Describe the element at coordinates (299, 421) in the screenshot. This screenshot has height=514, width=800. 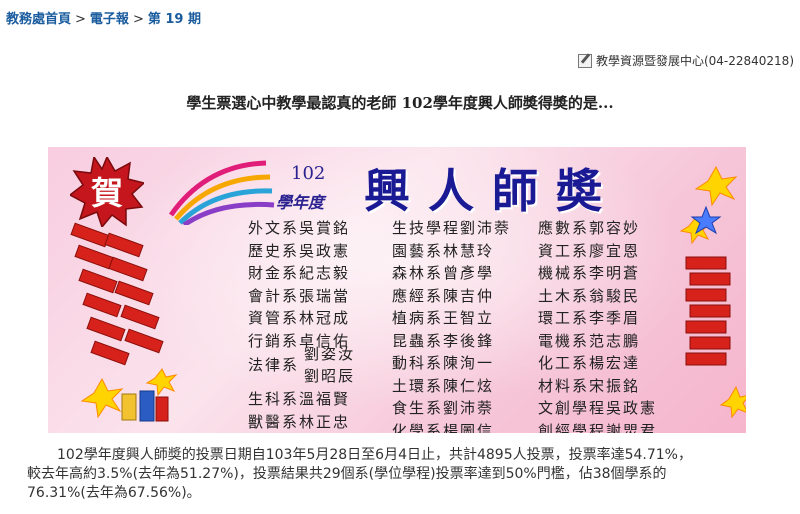
I see `awardee-name: 獸醫系林正忠` at that location.